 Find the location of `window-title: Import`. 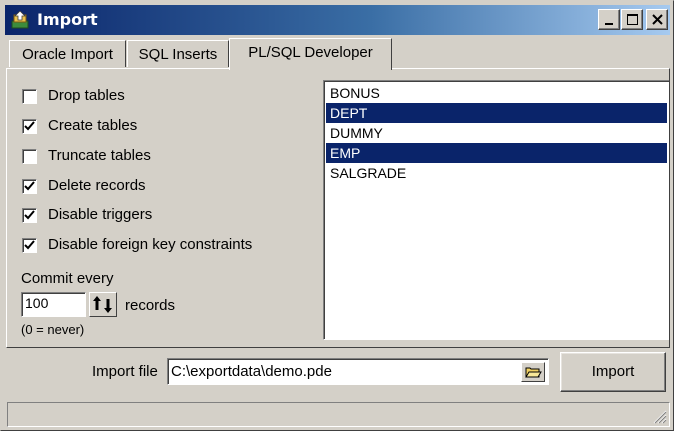

window-title: Import is located at coordinates (67, 19).